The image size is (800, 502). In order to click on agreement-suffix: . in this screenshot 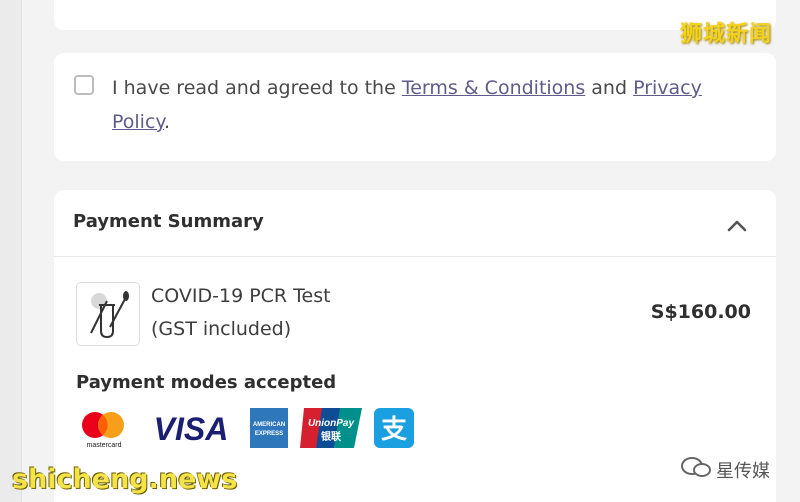, I will do `click(166, 122)`.